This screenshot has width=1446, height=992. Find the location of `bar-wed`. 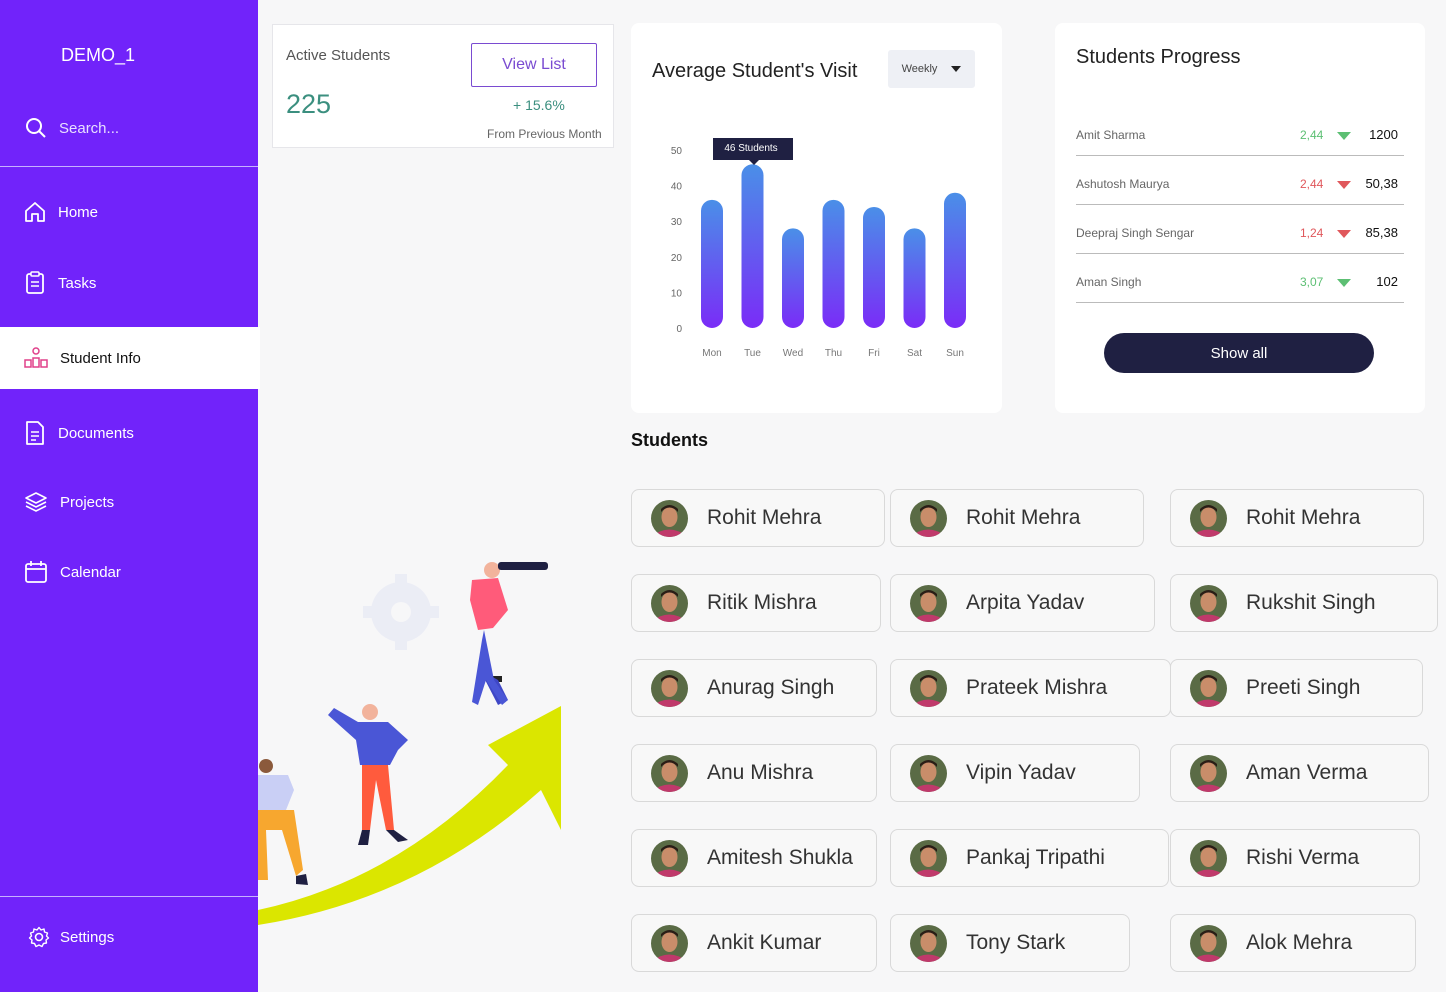

bar-wed is located at coordinates (793, 278).